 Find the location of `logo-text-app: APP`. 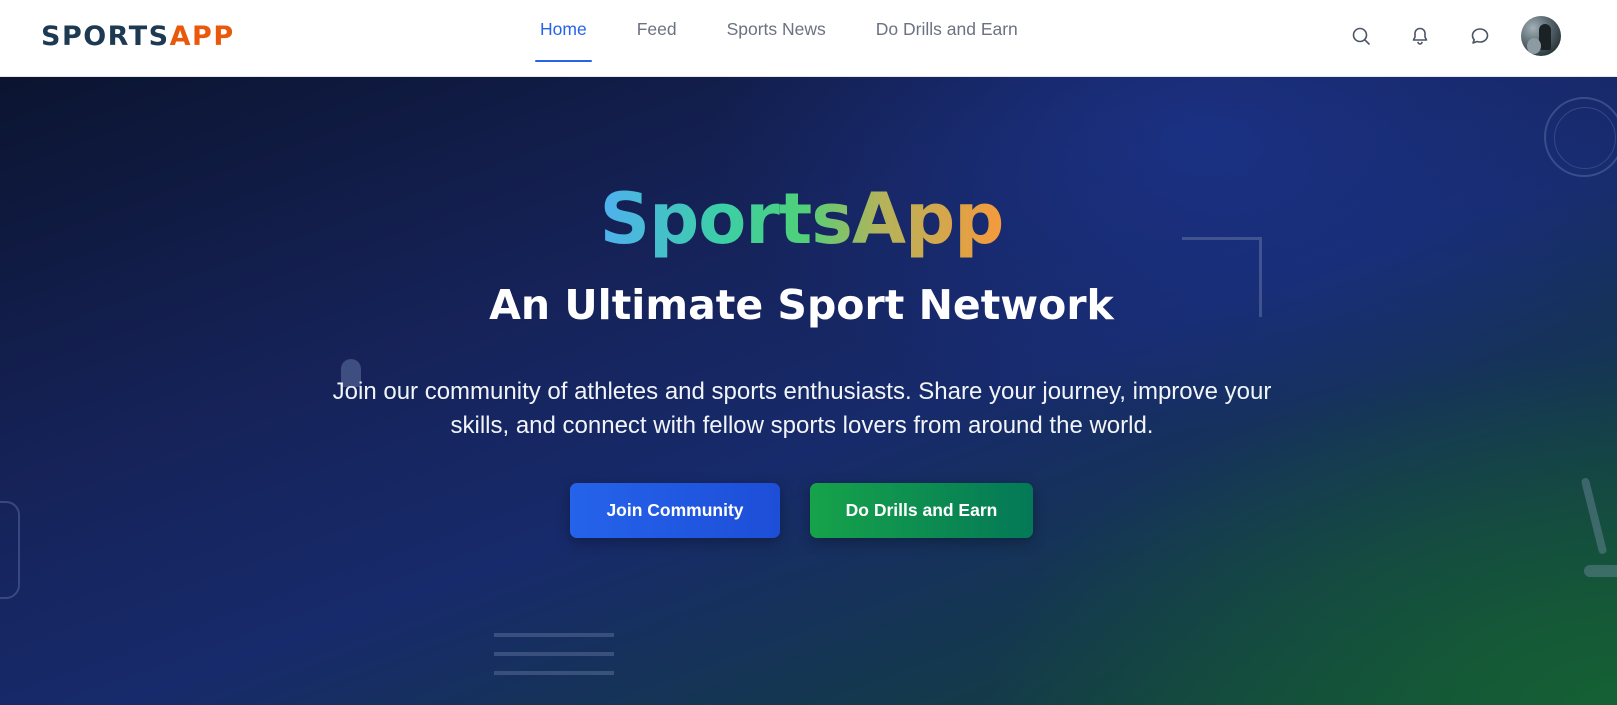

logo-text-app: APP is located at coordinates (202, 36).